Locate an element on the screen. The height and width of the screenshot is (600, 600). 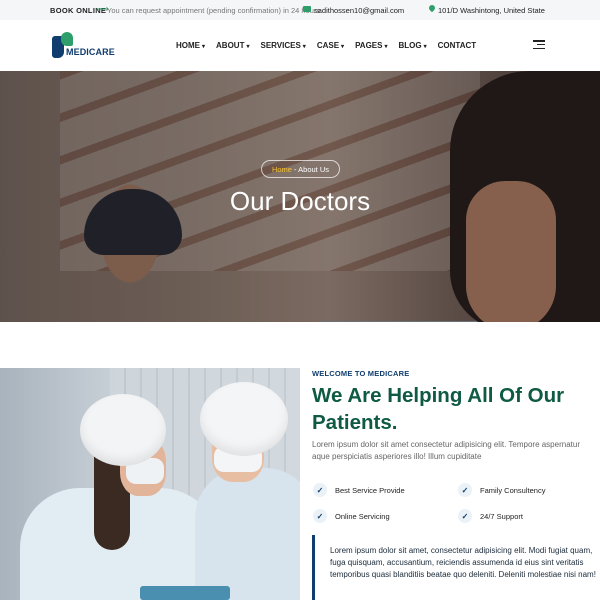
location-pin-icon is located at coordinates (432, 8).